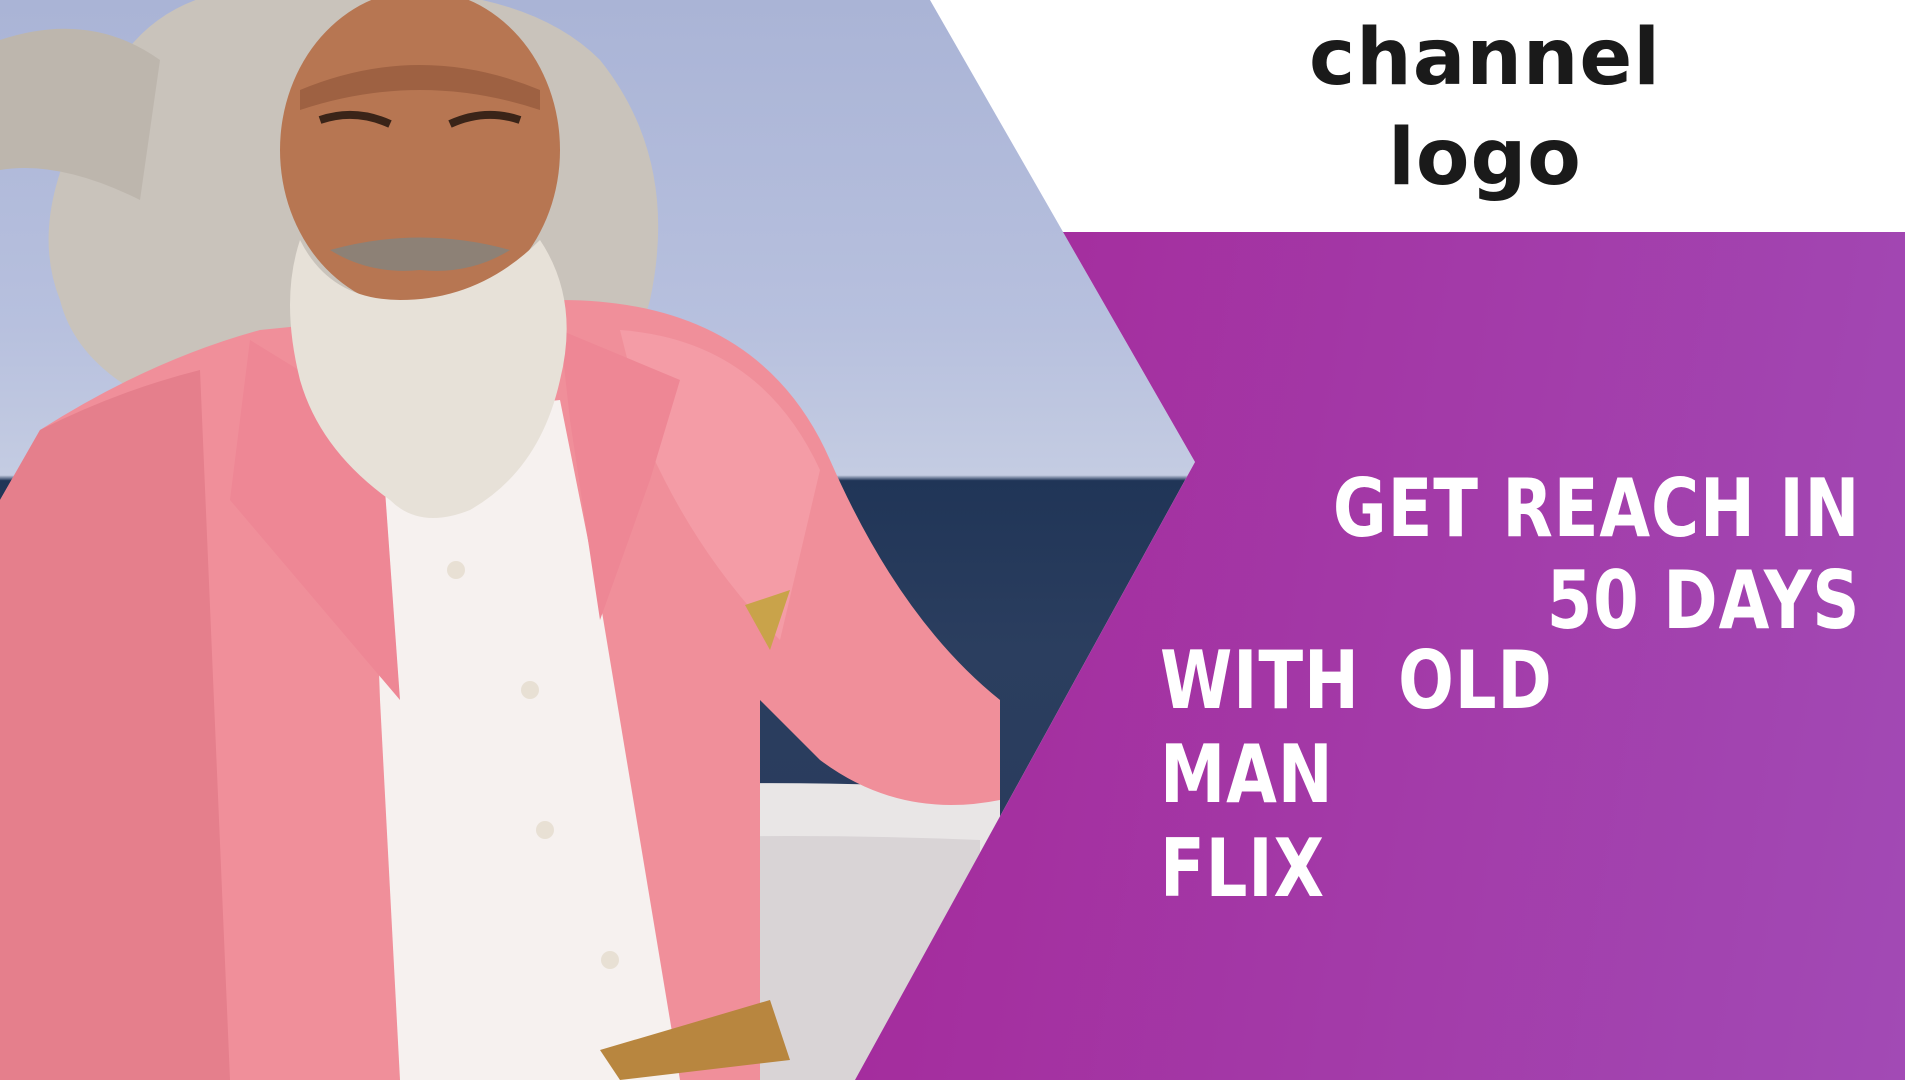  What do you see at coordinates (1485, 158) in the screenshot?
I see `logo-line-2: logo` at bounding box center [1485, 158].